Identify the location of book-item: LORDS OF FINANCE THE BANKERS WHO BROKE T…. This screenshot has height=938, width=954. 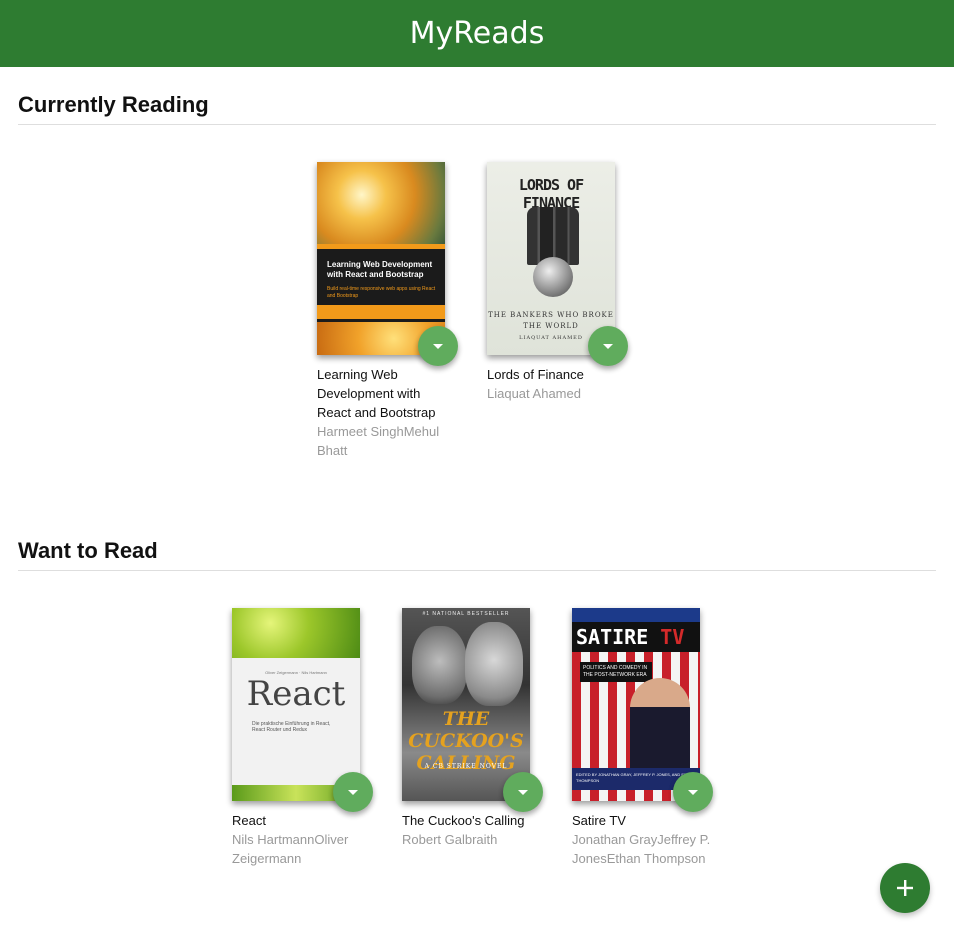
(562, 311).